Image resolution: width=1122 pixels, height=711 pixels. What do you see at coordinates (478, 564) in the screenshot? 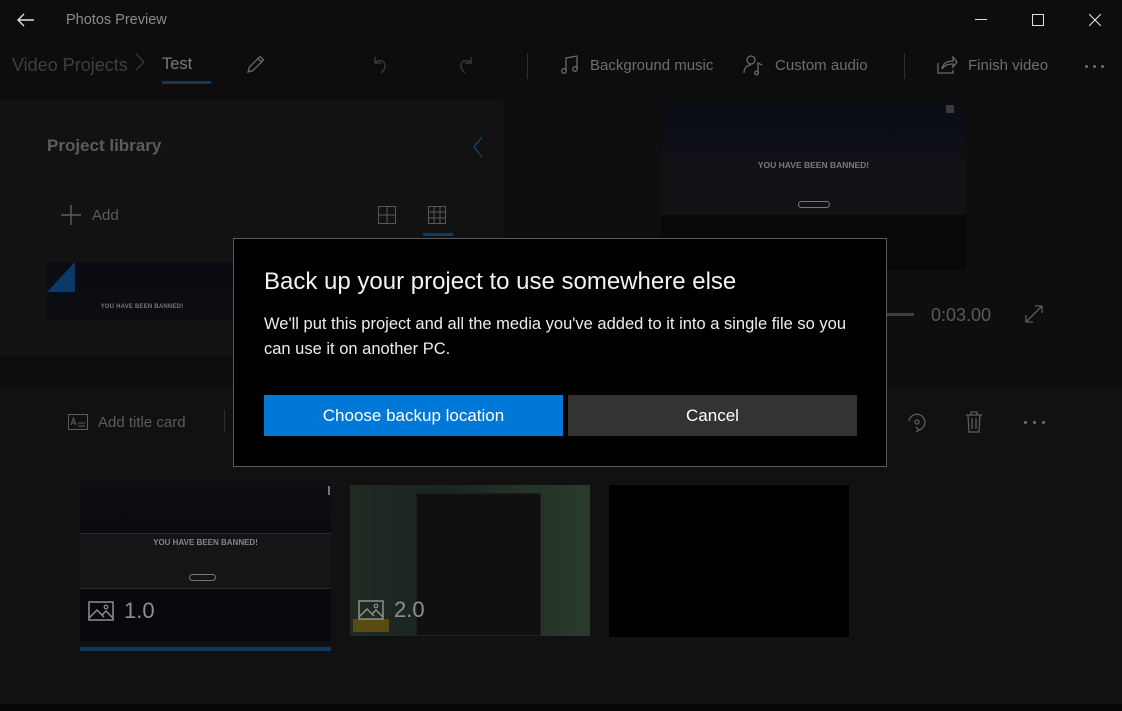
I see `card-settings-panel-image` at bounding box center [478, 564].